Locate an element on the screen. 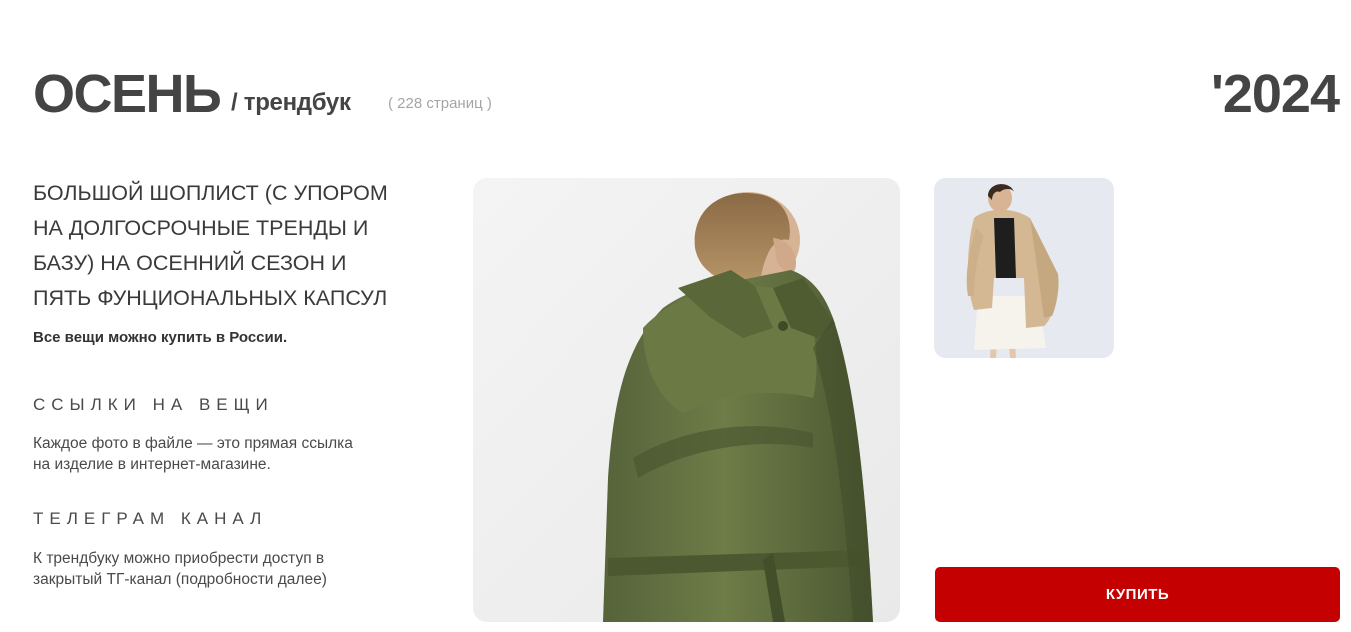  beige-jacket-illustration is located at coordinates (1024, 268).